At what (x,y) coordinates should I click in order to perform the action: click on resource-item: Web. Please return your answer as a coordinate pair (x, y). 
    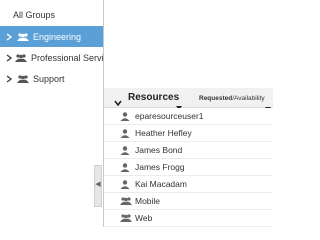
    Looking at the image, I should click on (188, 218).